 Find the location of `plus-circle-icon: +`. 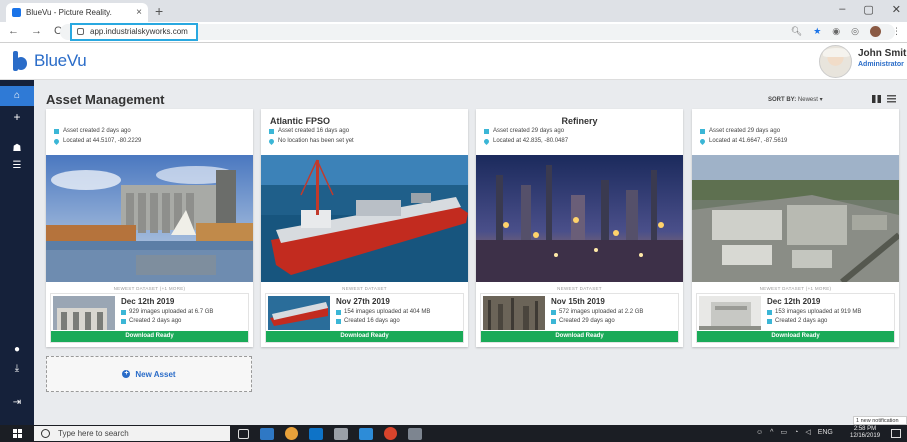

plus-circle-icon: + is located at coordinates (126, 374).